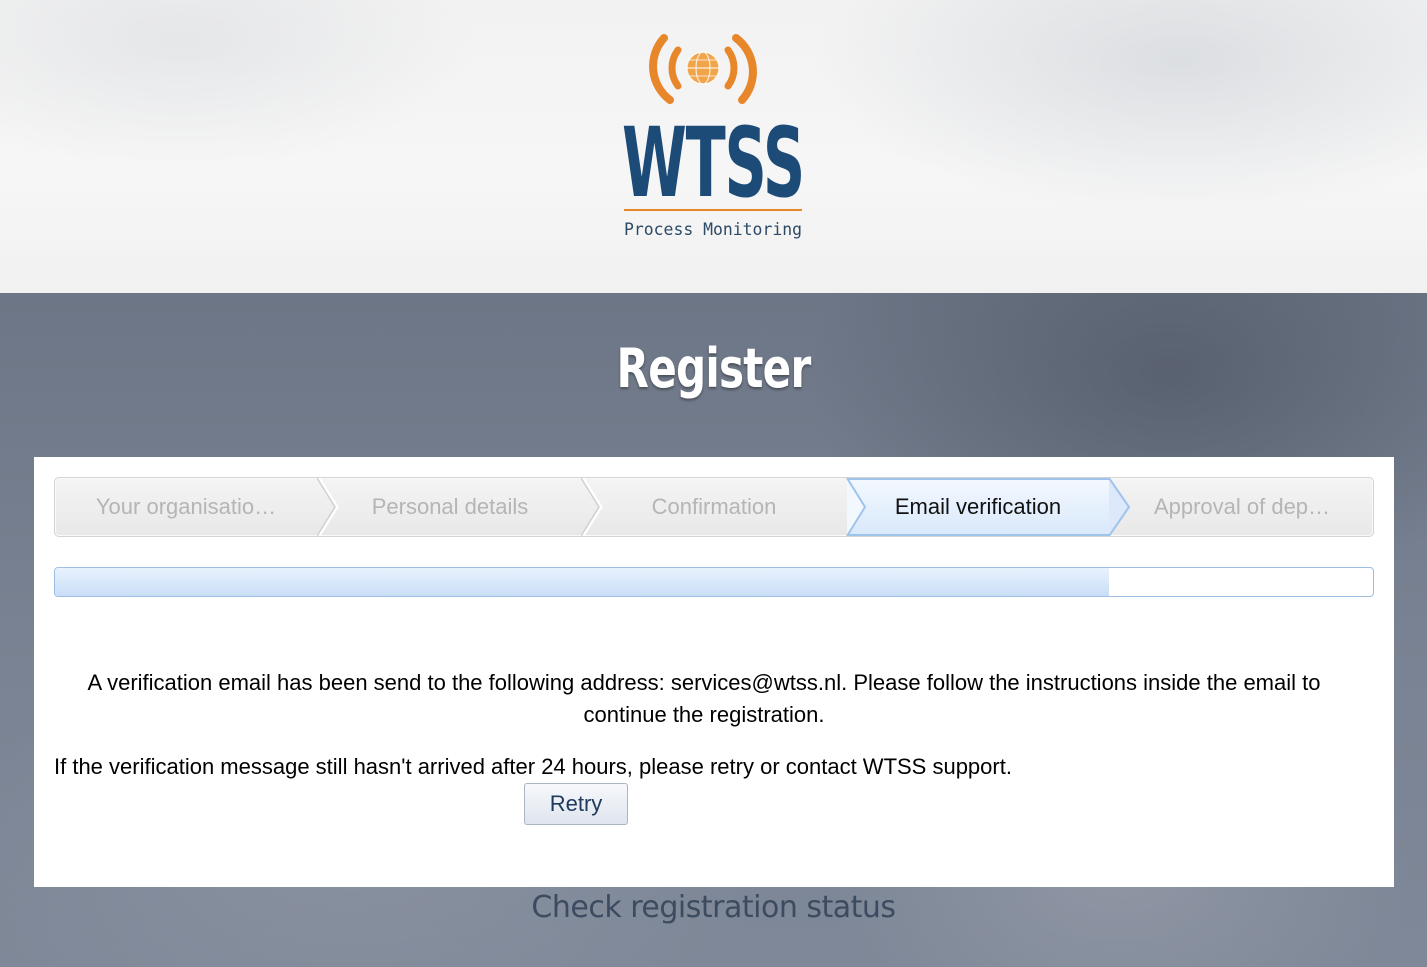 The image size is (1427, 967). Describe the element at coordinates (978, 507) in the screenshot. I see `step-email-verification: Email verification` at that location.